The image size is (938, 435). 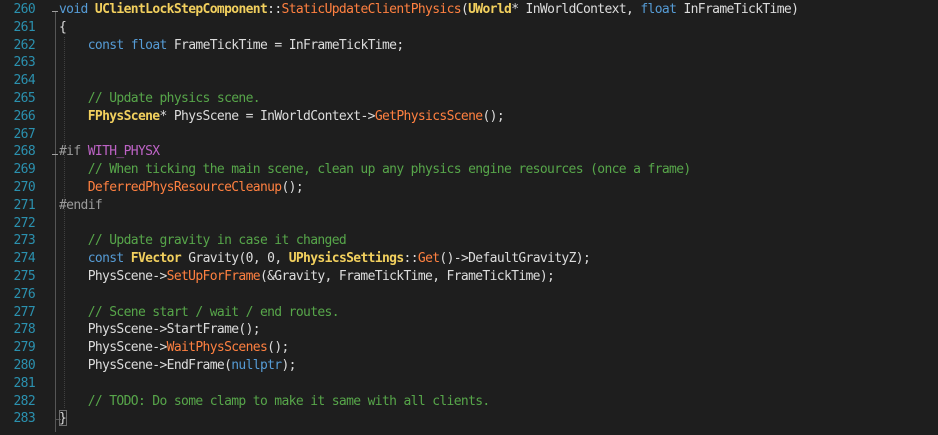 I want to click on line-number: 271, so click(x=24, y=205).